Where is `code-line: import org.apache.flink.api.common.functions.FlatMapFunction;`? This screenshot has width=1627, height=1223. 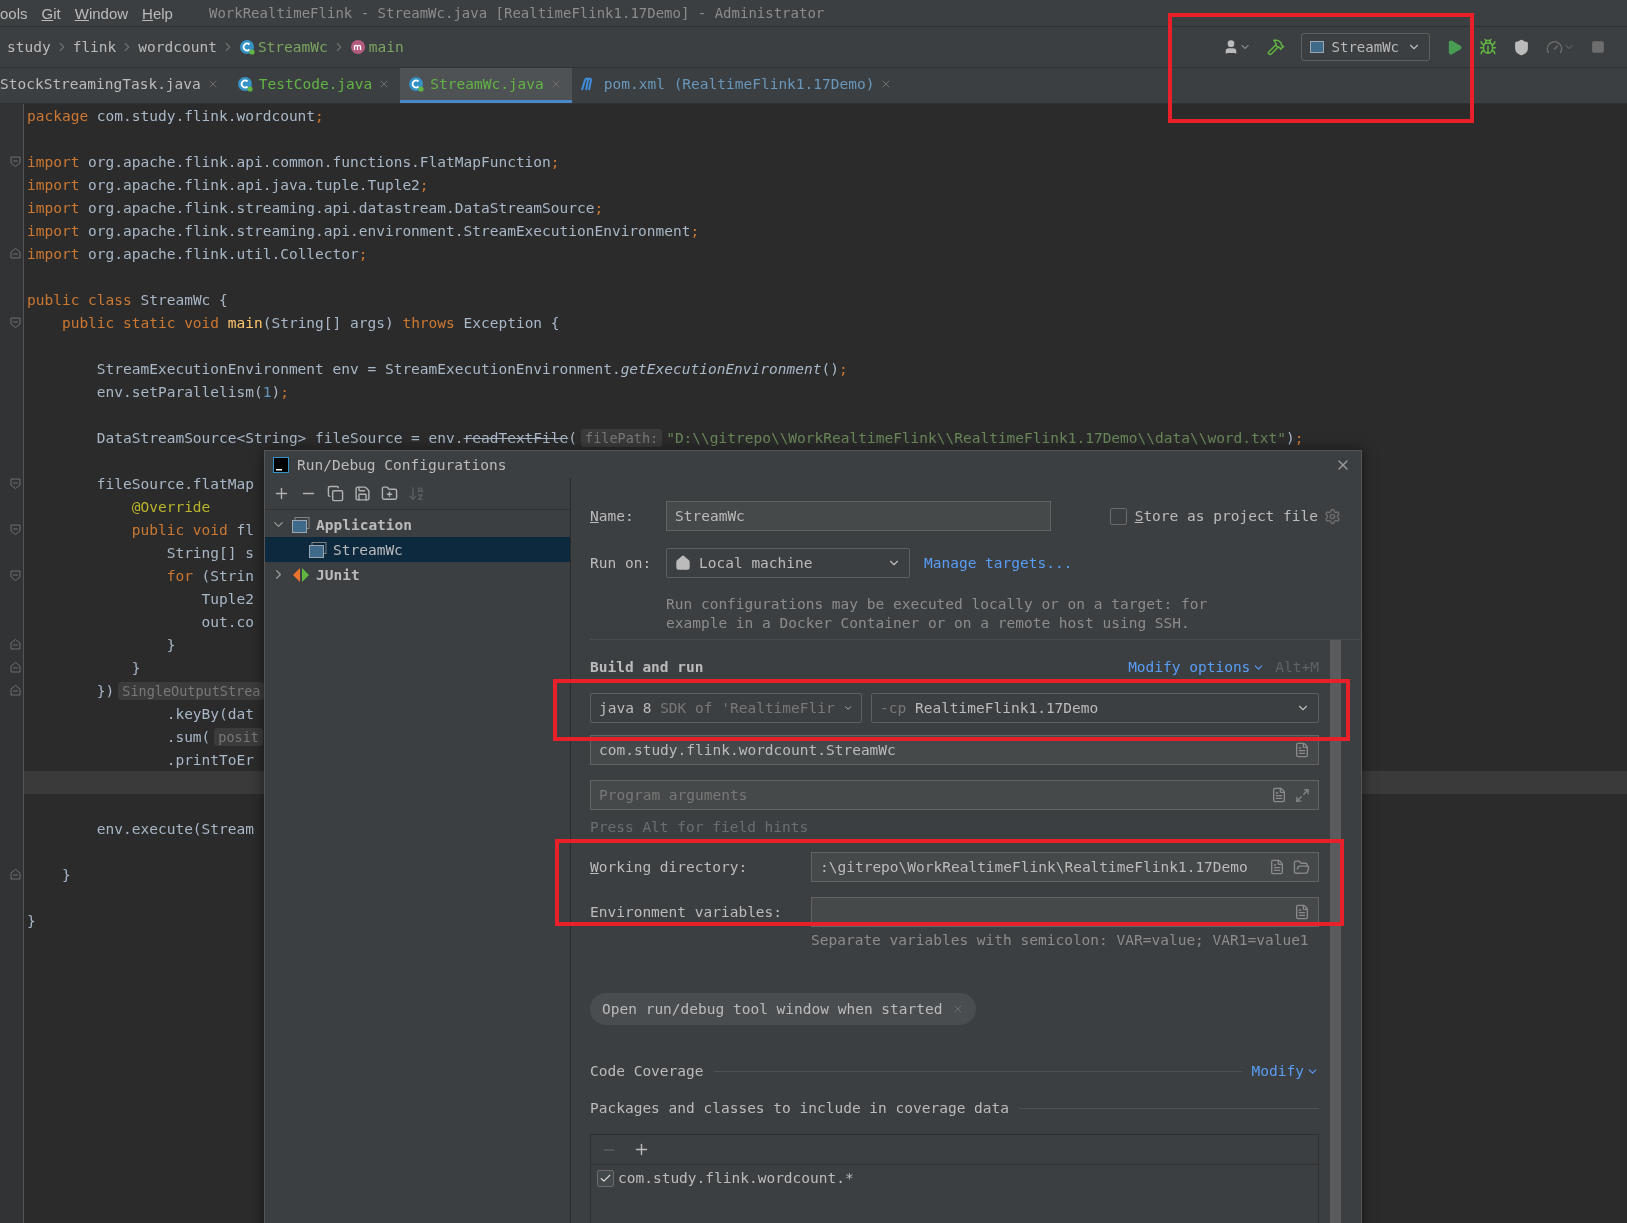 code-line: import org.apache.flink.api.common.functions.FlatMapFunction; is located at coordinates (293, 161).